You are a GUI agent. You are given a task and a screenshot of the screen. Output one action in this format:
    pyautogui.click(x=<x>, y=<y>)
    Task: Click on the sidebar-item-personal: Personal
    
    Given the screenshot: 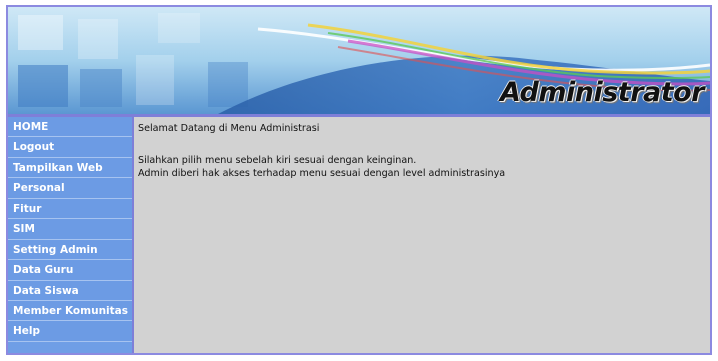 What is the action you would take?
    pyautogui.click(x=70, y=188)
    